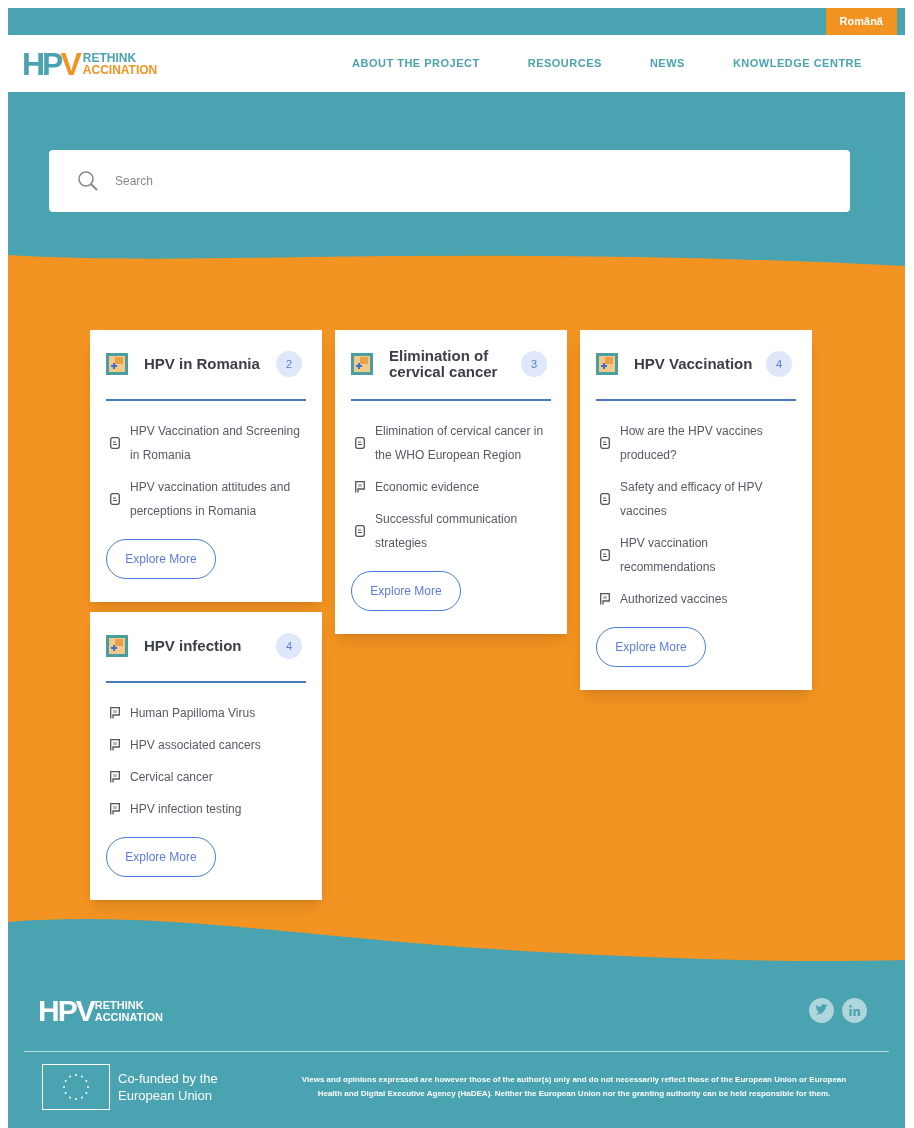 Image resolution: width=914 pixels, height=1128 pixels. What do you see at coordinates (193, 646) in the screenshot?
I see `card-title: HPV infection` at bounding box center [193, 646].